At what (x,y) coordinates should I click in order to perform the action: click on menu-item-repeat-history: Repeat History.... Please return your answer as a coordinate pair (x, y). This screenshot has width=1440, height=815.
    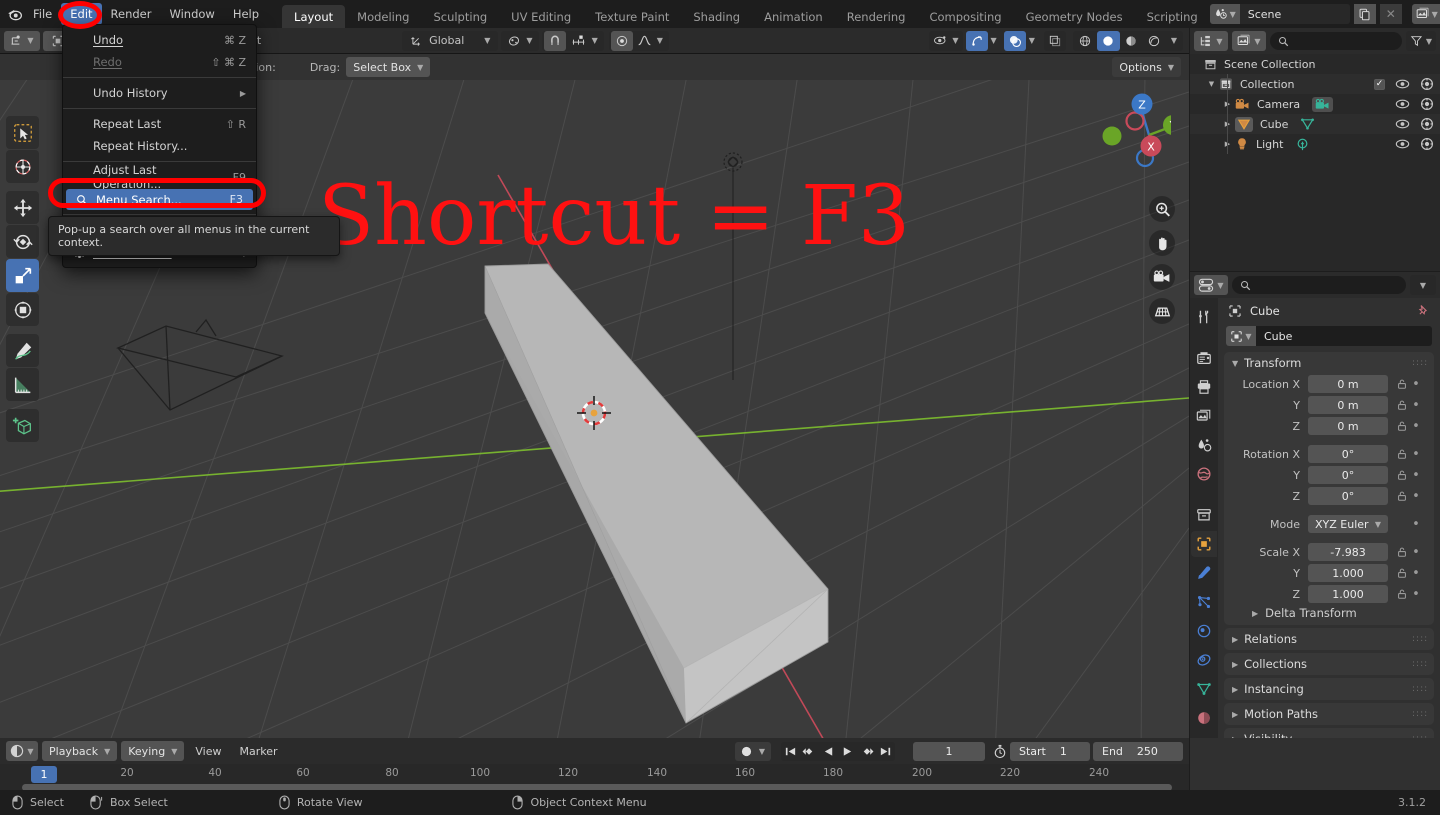
    Looking at the image, I should click on (159, 146).